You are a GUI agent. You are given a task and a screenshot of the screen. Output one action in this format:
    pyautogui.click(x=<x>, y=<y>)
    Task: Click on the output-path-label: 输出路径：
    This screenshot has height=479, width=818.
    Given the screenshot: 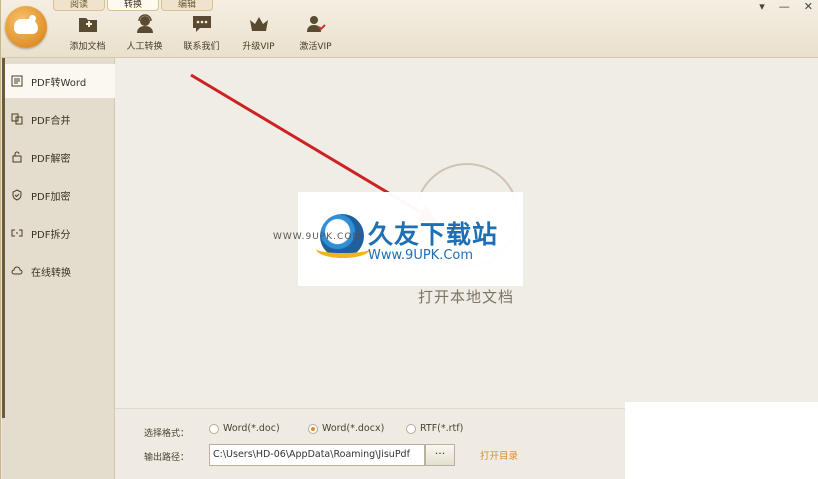 What is the action you would take?
    pyautogui.click(x=167, y=458)
    